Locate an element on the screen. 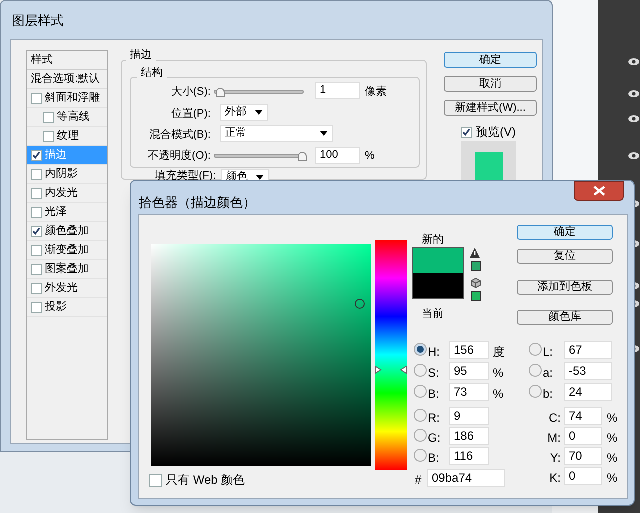 This screenshot has height=513, width=640. current-color-swatch is located at coordinates (438, 285).